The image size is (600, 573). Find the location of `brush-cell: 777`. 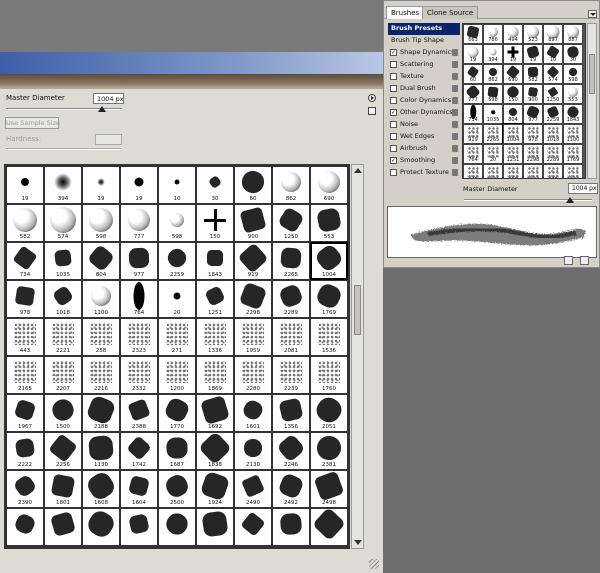

brush-cell: 777 is located at coordinates (139, 223).